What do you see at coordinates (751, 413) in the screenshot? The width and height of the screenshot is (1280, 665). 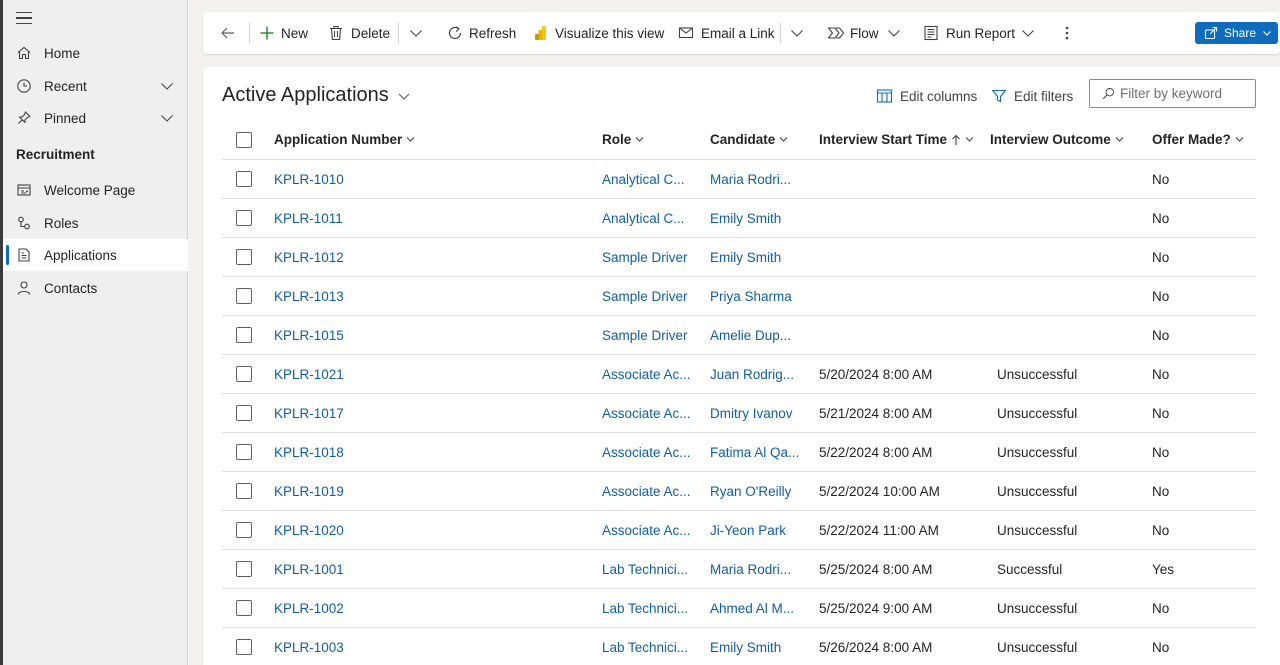 I see `candidate-link: Dmitry Ivanov` at bounding box center [751, 413].